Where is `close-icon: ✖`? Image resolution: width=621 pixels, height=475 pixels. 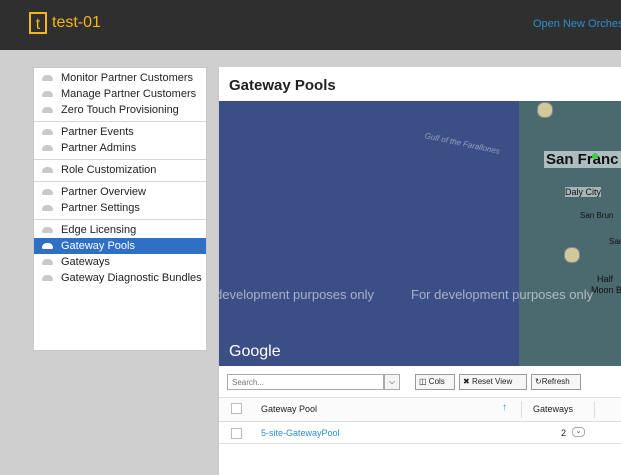
close-icon: ✖ is located at coordinates (466, 381).